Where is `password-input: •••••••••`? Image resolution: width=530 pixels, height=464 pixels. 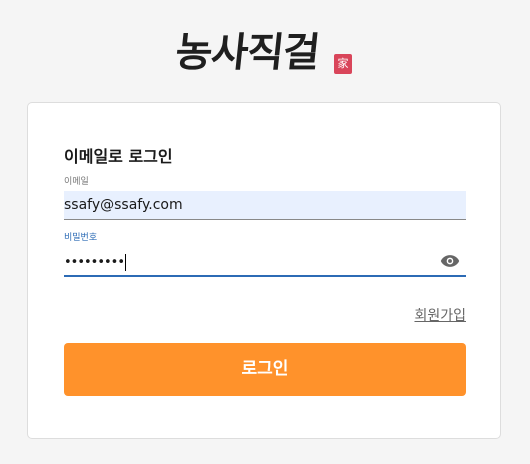
password-input: ••••••••• is located at coordinates (265, 262).